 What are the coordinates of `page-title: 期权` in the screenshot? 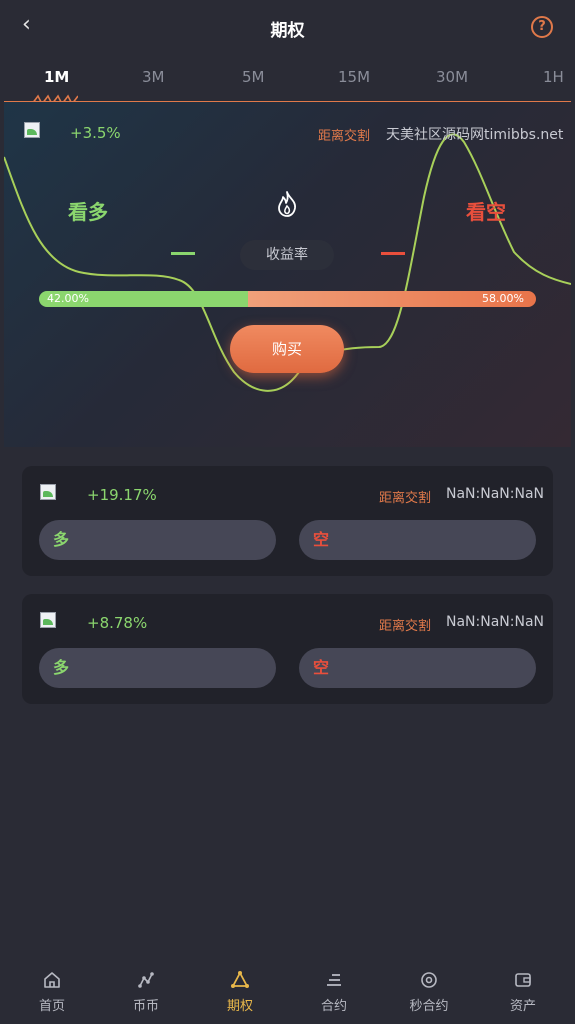 It's located at (287, 31).